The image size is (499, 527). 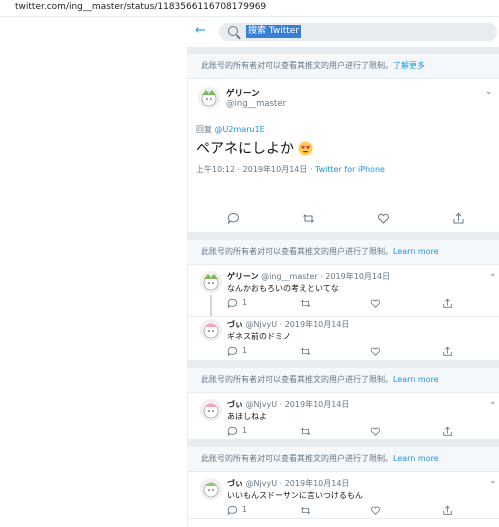 I want to click on reply-tweet: づぃ @NjvyU · 2019年10月14日 ⌄ あほしねよ 1, so click(x=343, y=416).